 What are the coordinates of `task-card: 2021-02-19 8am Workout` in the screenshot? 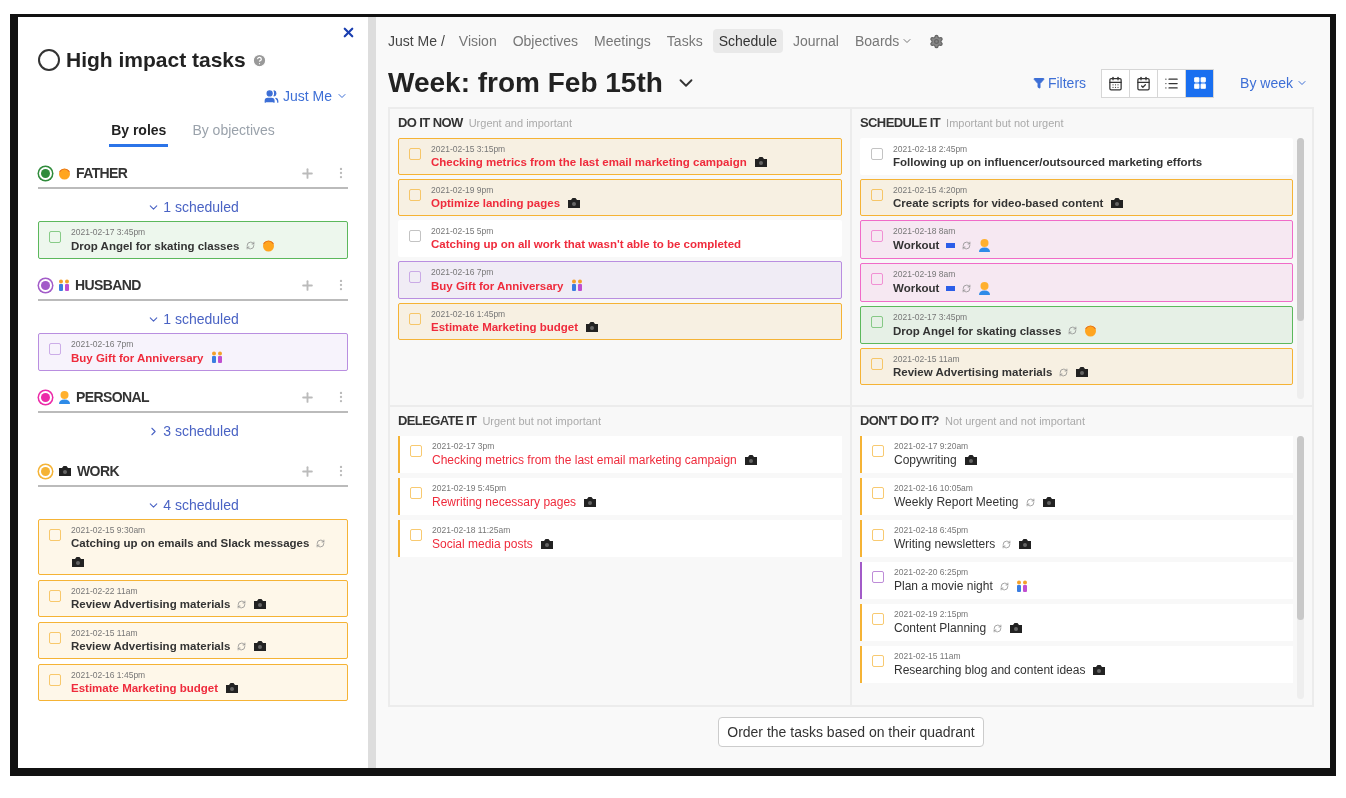 It's located at (1076, 282).